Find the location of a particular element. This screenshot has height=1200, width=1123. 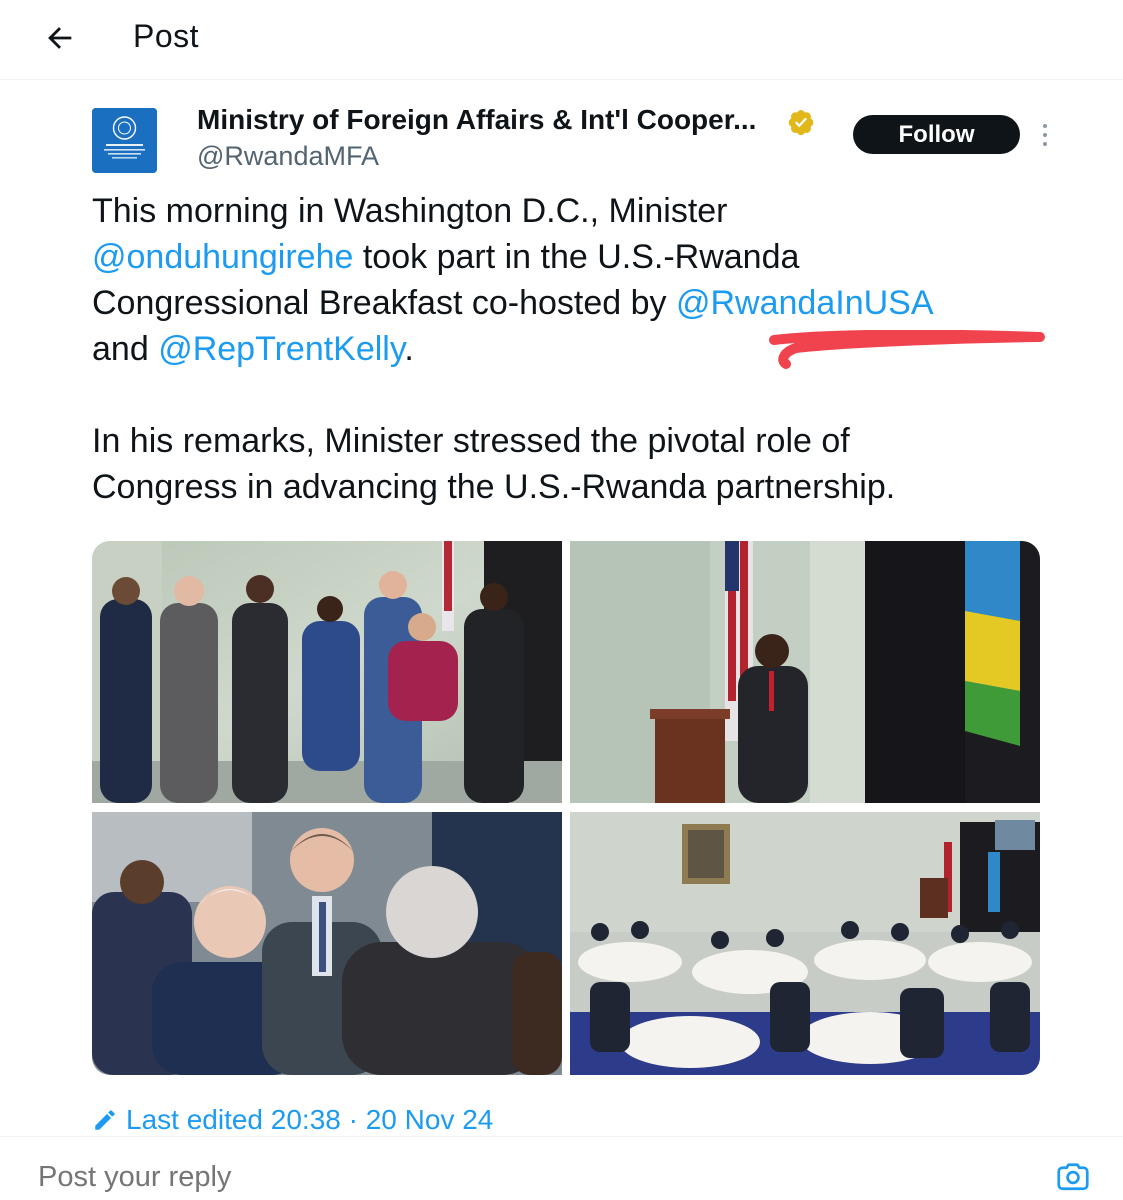

red-underline-mark is located at coordinates (907, 349).